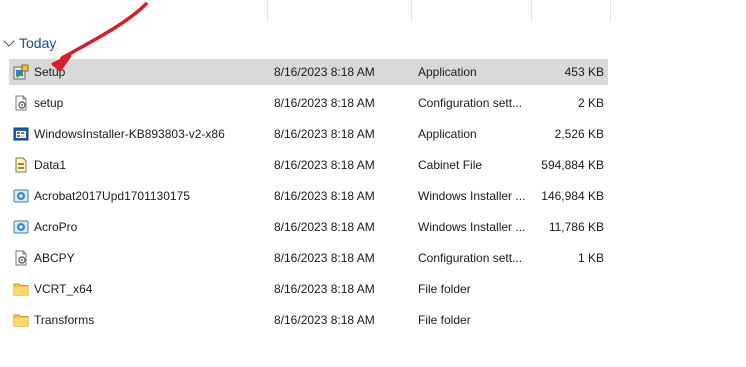 Image resolution: width=746 pixels, height=367 pixels. What do you see at coordinates (38, 43) in the screenshot?
I see `group-label: Today` at bounding box center [38, 43].